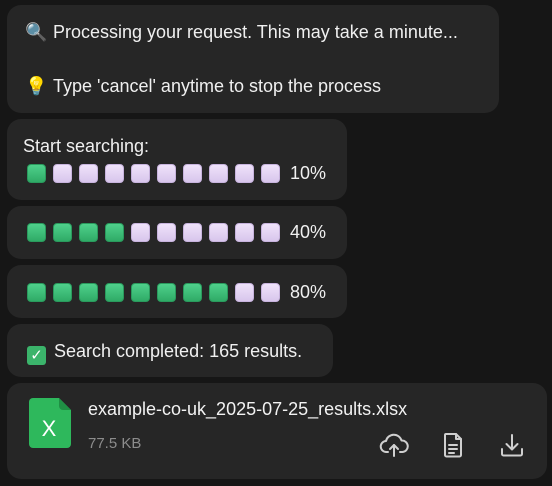 The image size is (552, 486). I want to click on progress-percent-label: 10%, so click(308, 172).